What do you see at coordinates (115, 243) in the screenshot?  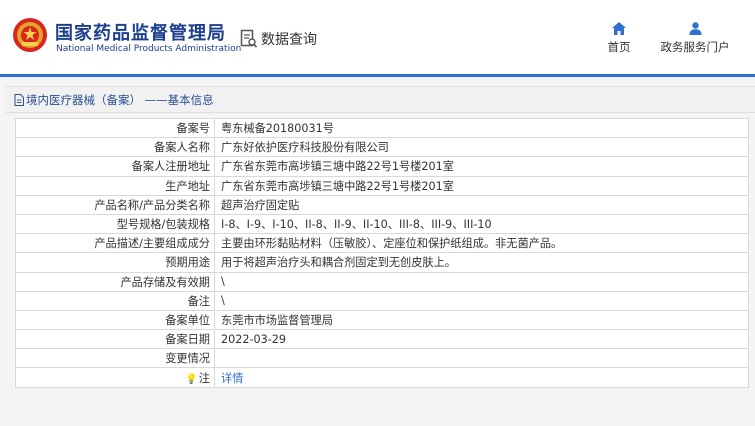 I see `detail-label: 产品描述/主要组成成分` at bounding box center [115, 243].